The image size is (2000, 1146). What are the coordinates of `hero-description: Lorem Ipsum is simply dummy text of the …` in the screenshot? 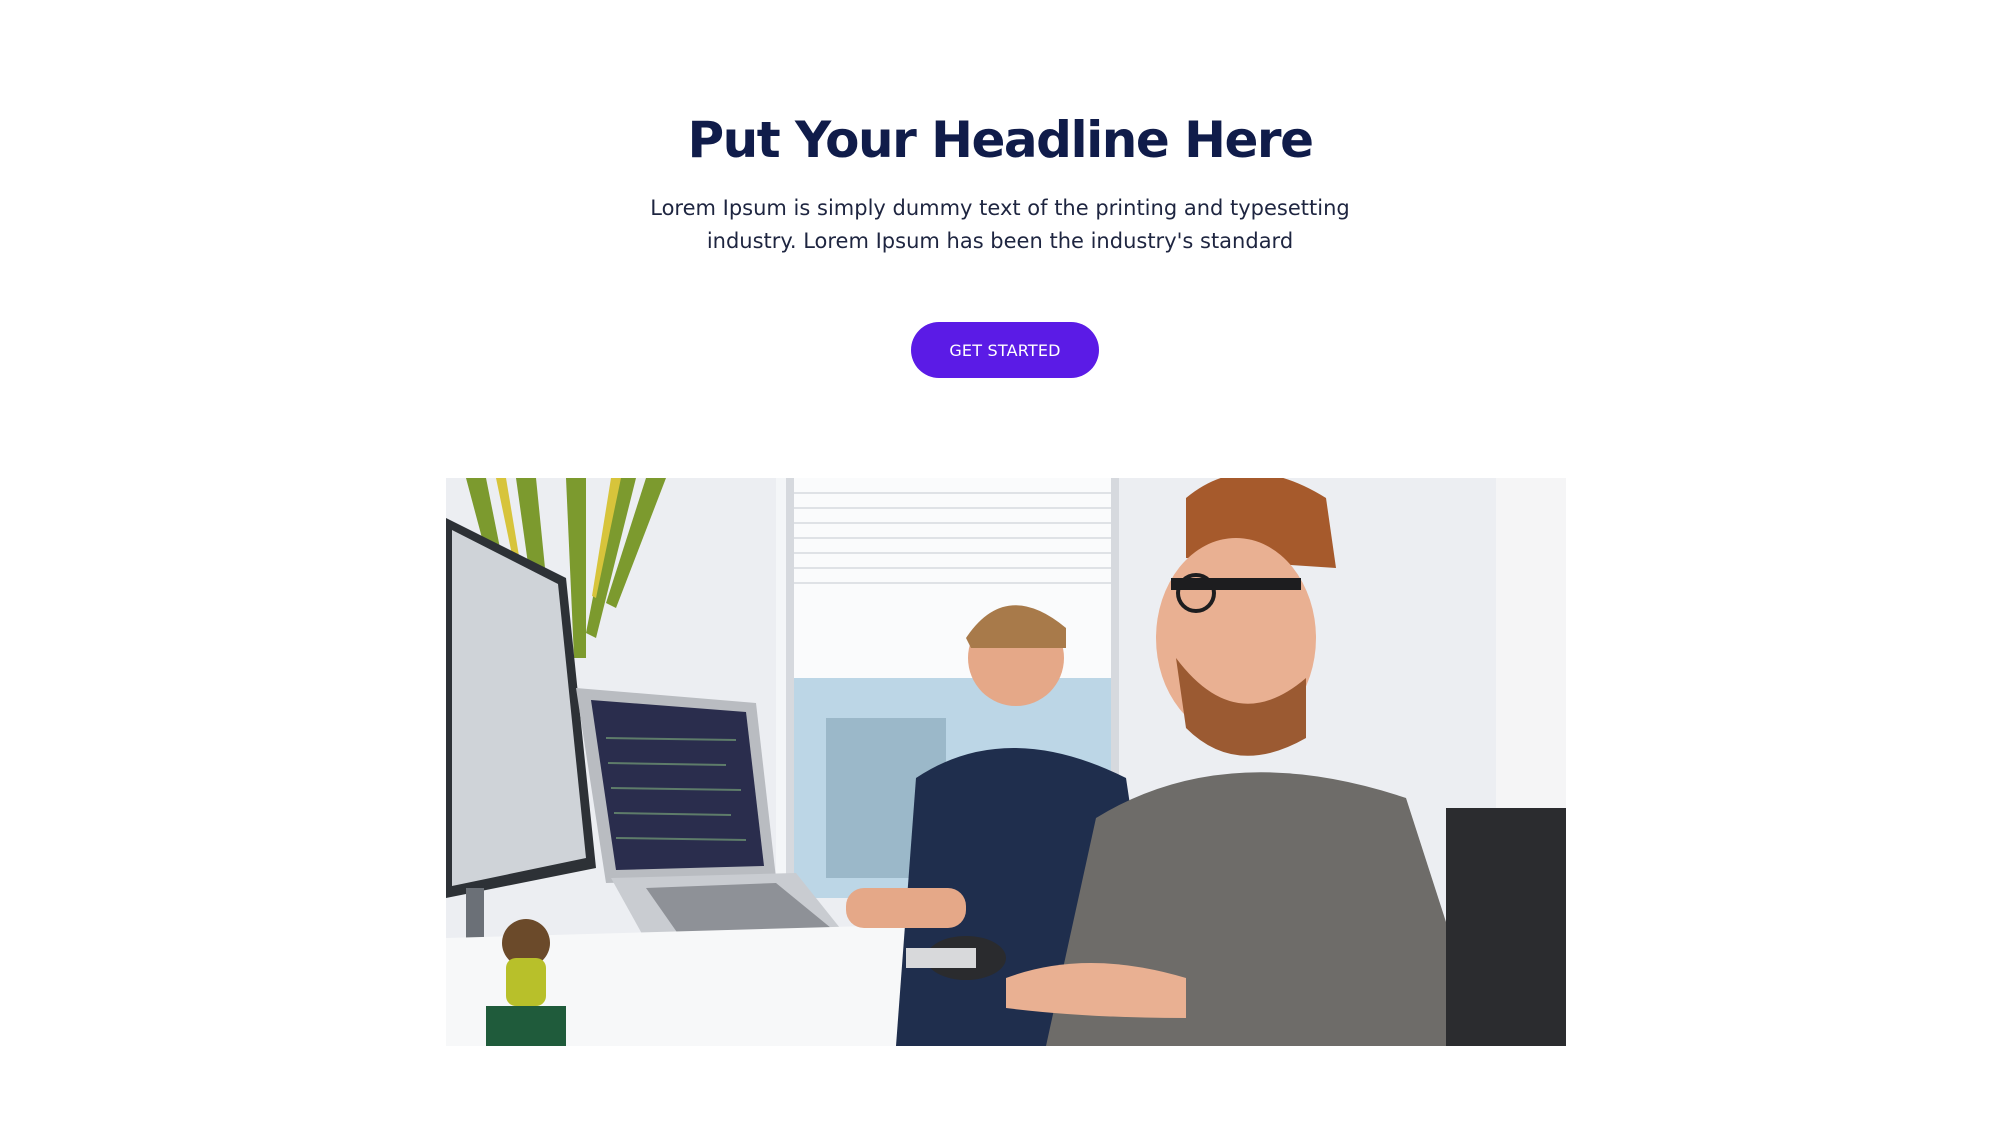 It's located at (1000, 225).